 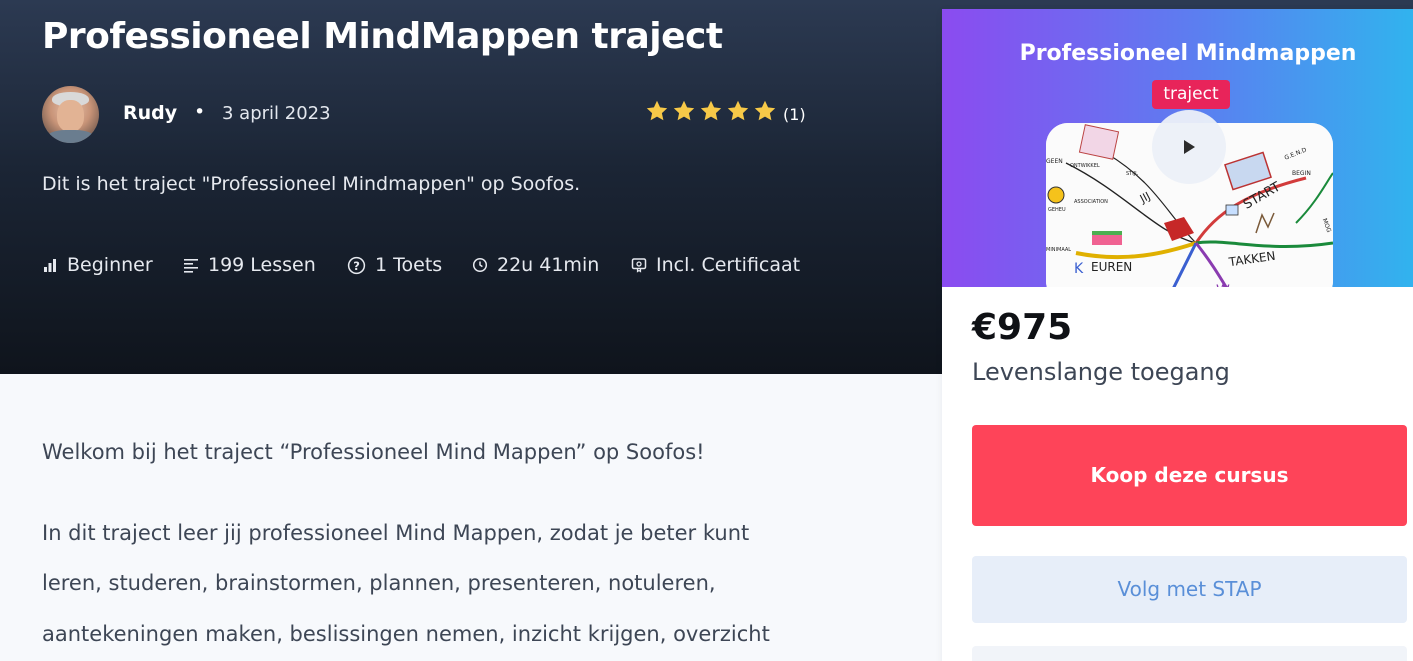 What do you see at coordinates (50, 265) in the screenshot?
I see `signal-bars-icon` at bounding box center [50, 265].